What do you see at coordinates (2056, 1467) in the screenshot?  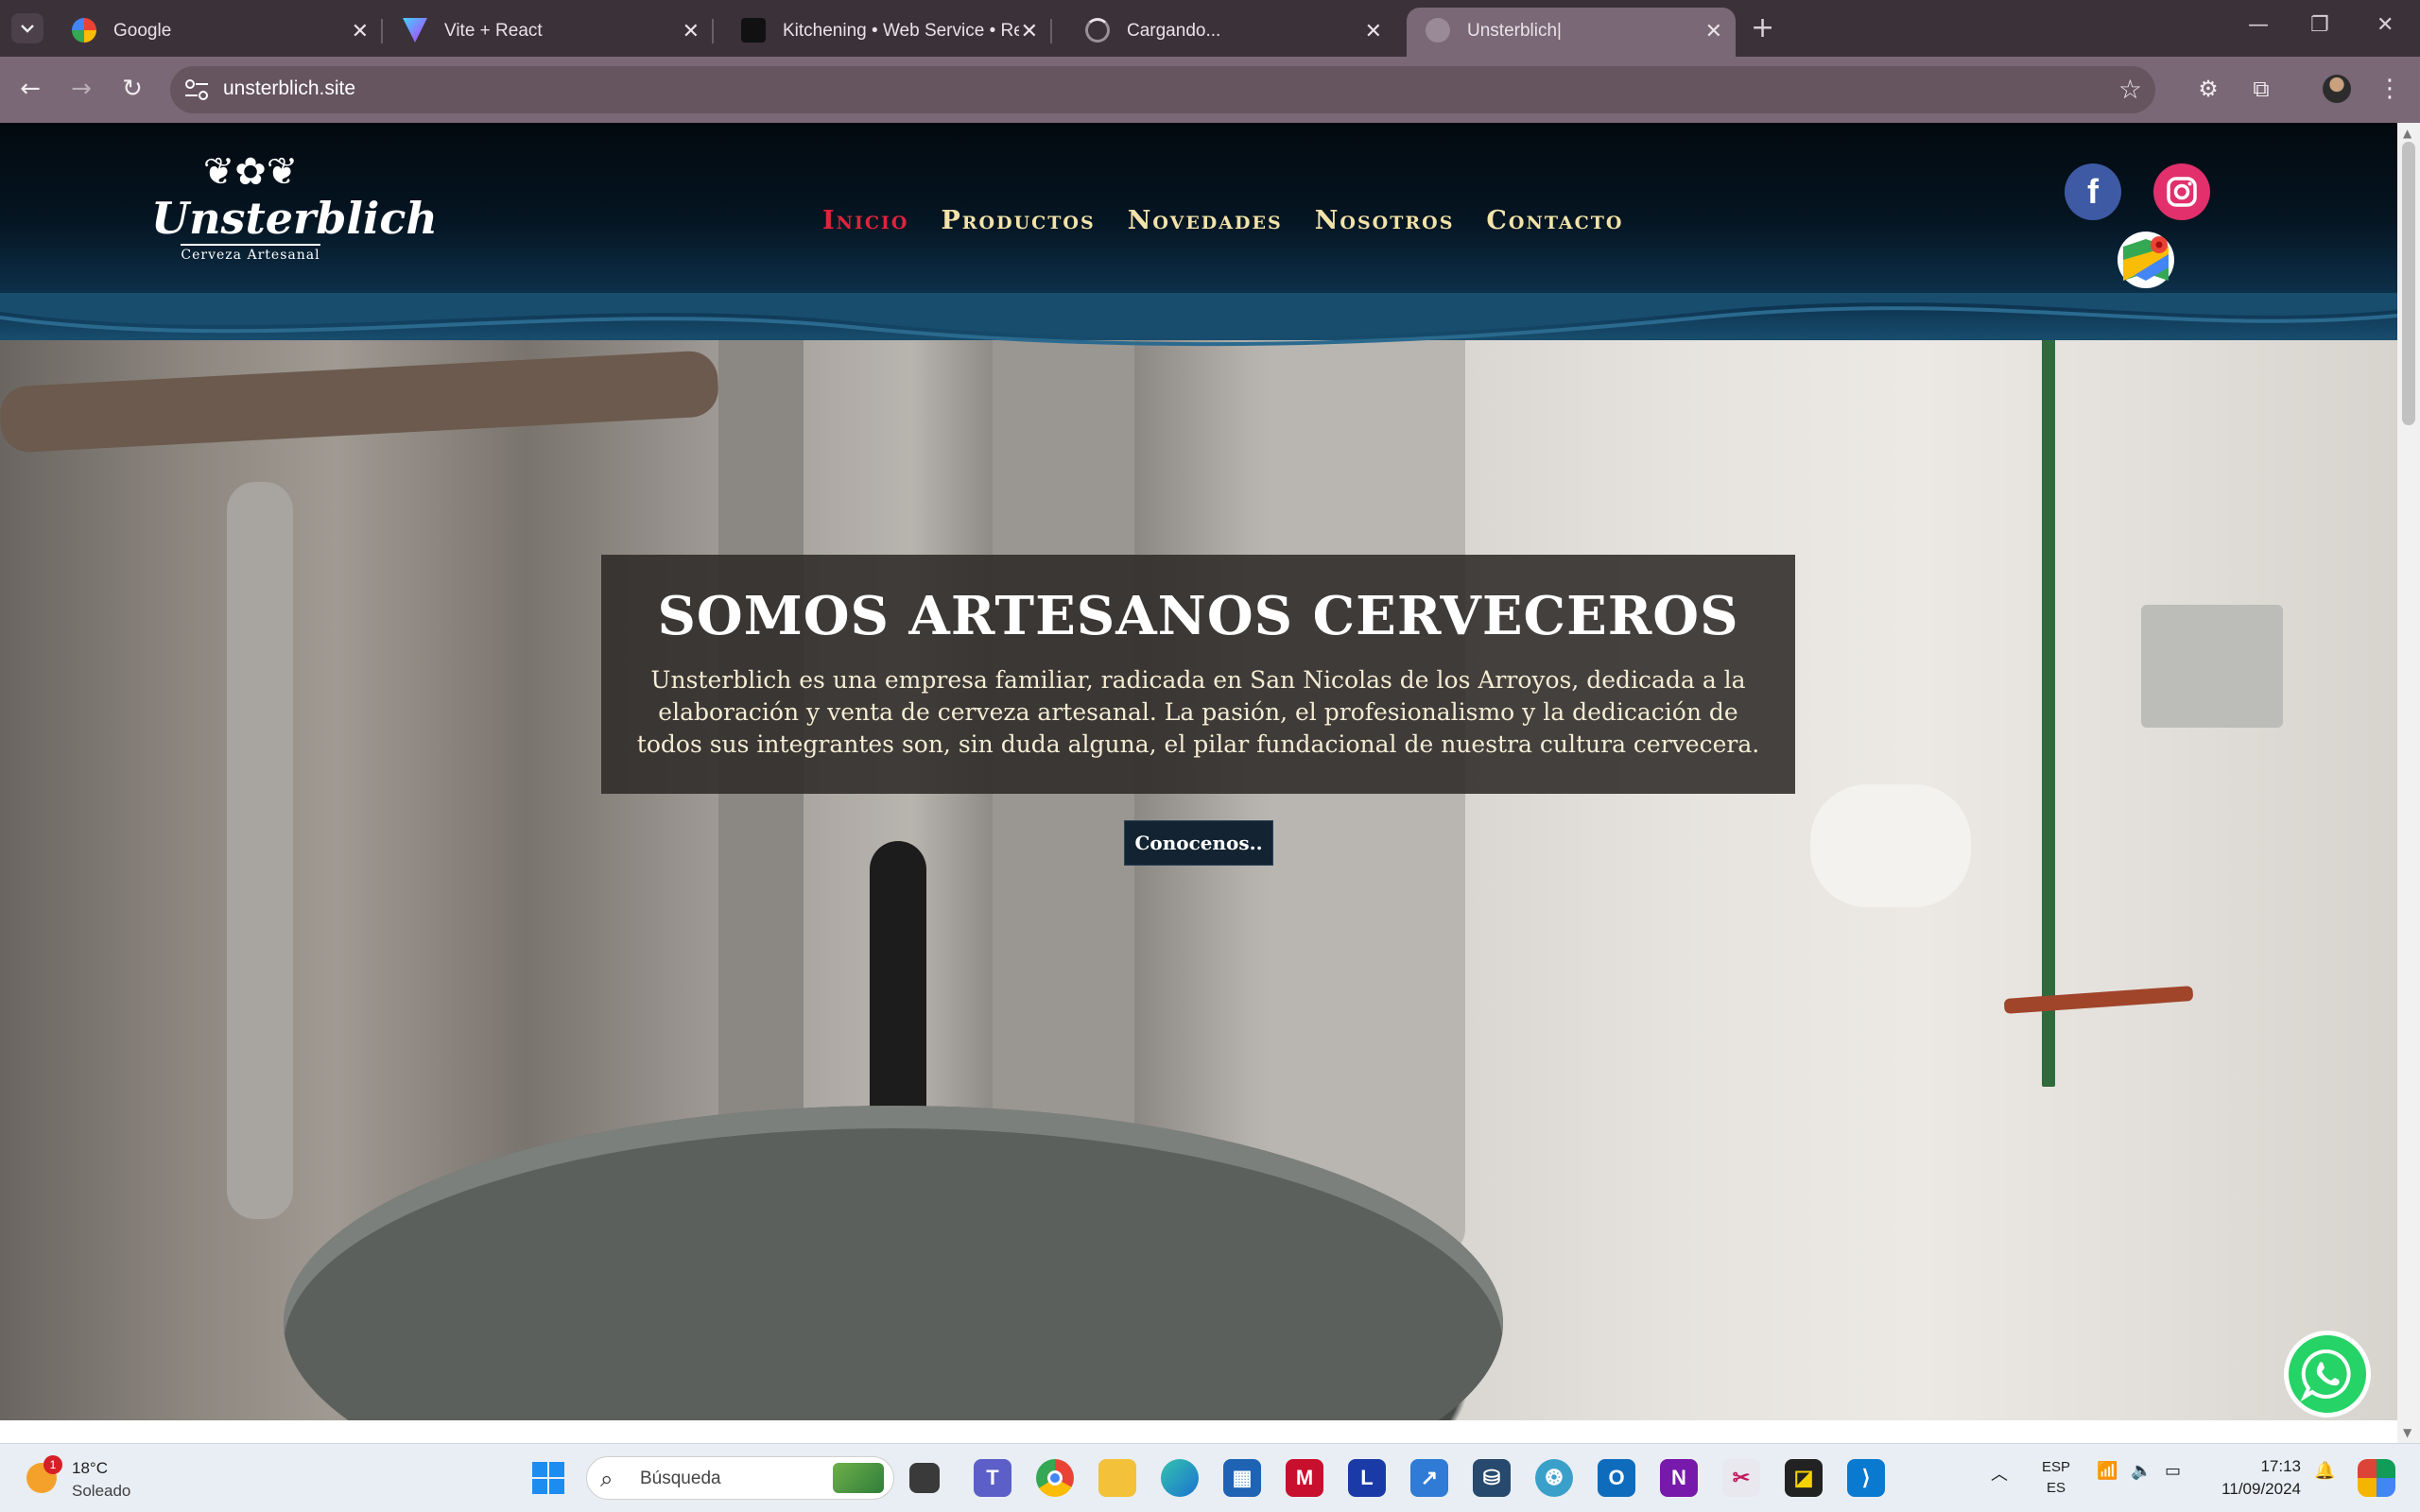 I see `language-code: ESP` at bounding box center [2056, 1467].